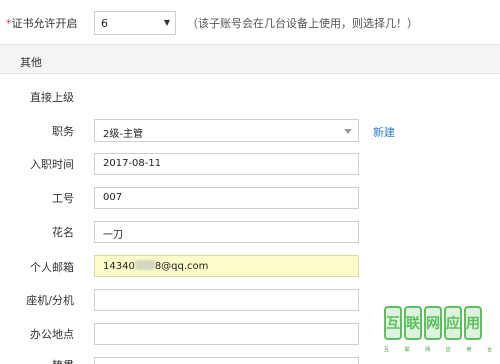 This screenshot has width=500, height=364. What do you see at coordinates (226, 130) in the screenshot?
I see `position-select: 2级-主管` at bounding box center [226, 130].